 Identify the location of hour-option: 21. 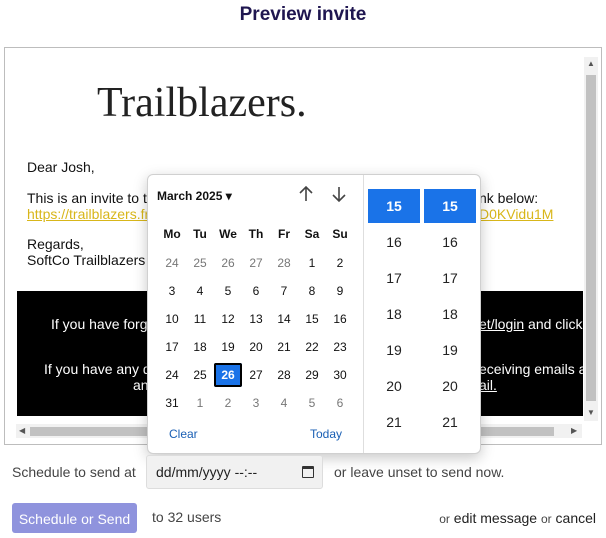
(394, 422).